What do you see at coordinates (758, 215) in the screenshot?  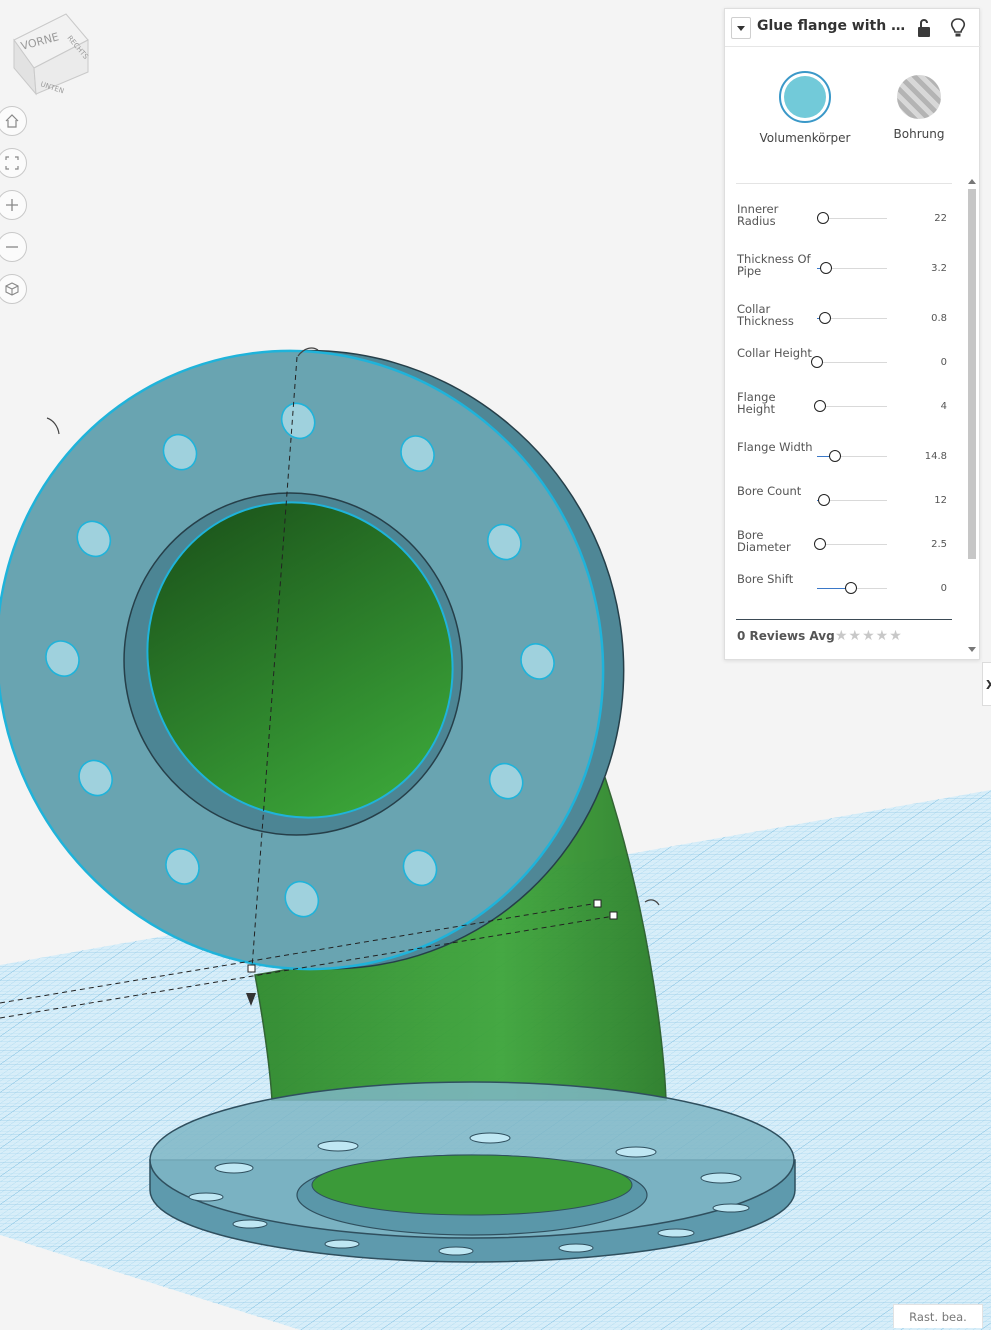 I see `parameter-name: Innerer Radius` at bounding box center [758, 215].